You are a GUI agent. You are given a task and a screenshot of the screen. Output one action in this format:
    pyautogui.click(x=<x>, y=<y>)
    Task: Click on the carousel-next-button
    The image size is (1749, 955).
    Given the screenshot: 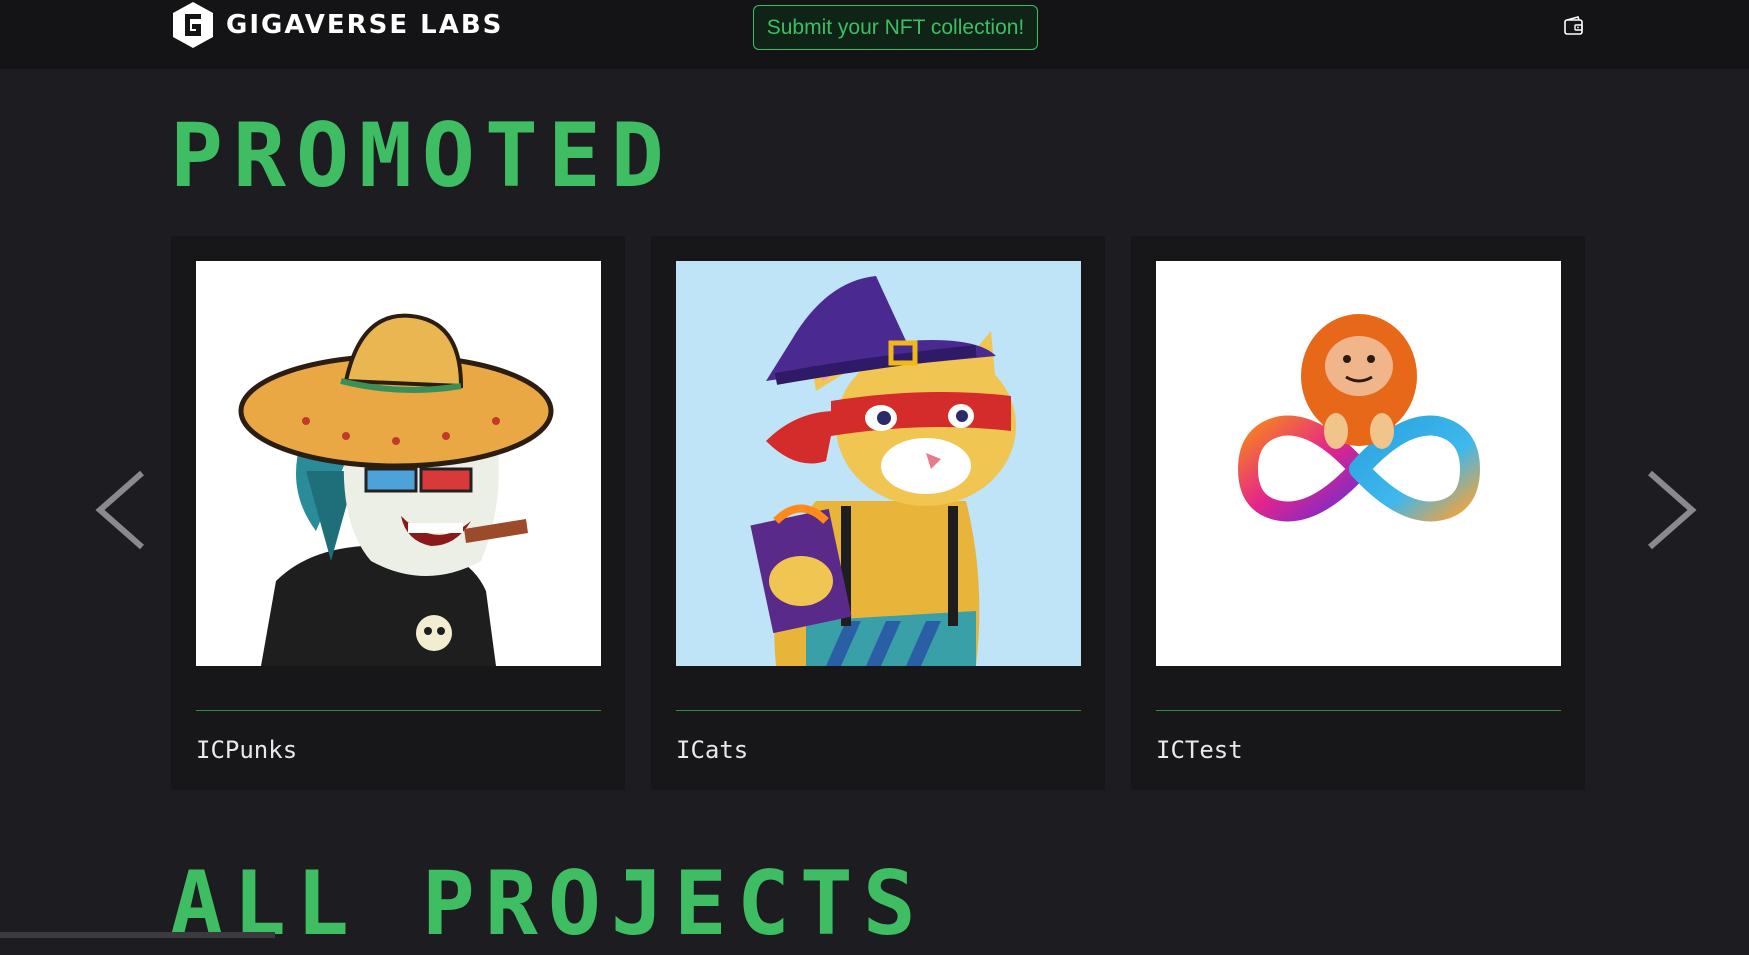 What is the action you would take?
    pyautogui.click(x=1670, y=510)
    